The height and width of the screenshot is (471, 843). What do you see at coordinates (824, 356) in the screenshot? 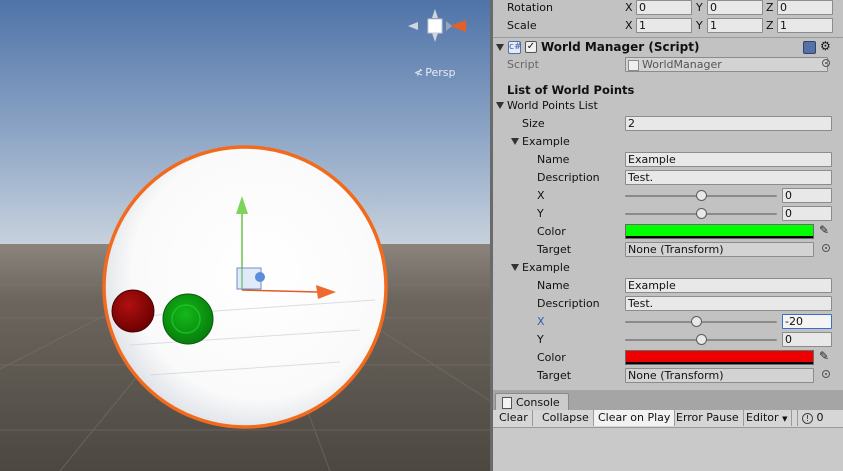
I see `element-1-eyedropper-icon: ✎` at bounding box center [824, 356].